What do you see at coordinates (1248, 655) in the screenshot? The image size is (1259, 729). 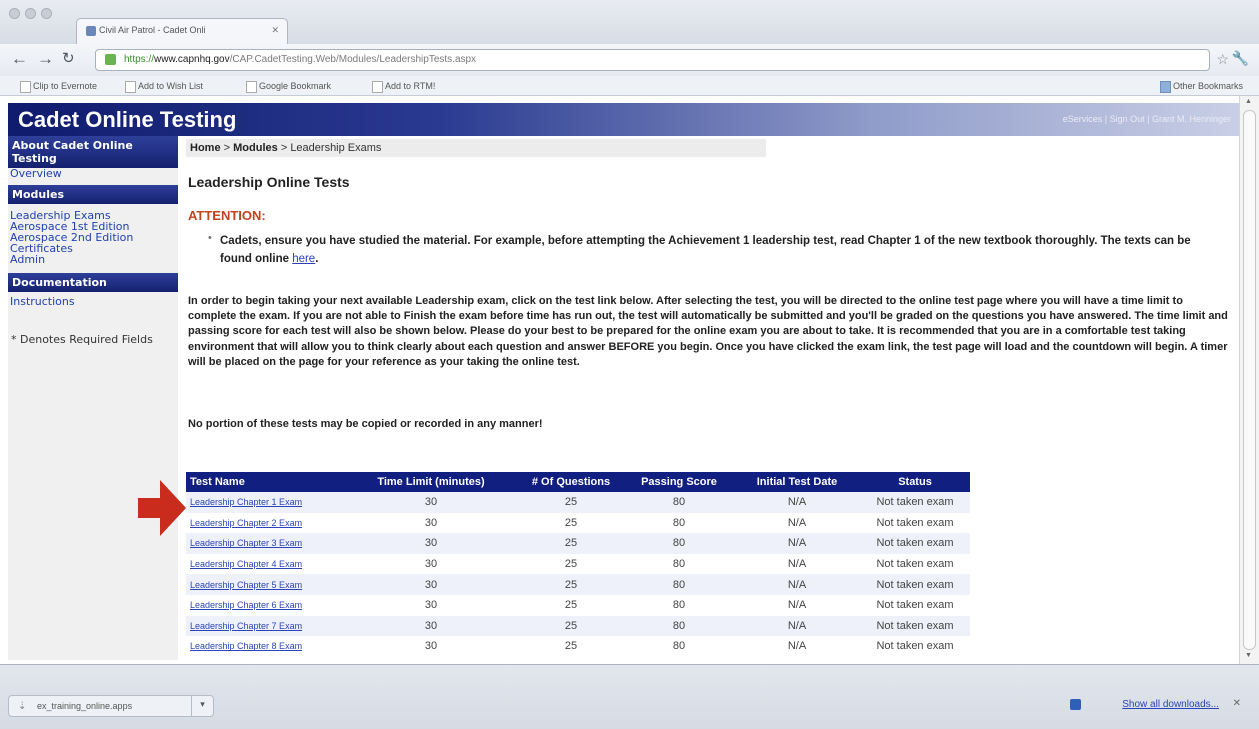 I see `scroll-down-icon: ▼` at bounding box center [1248, 655].